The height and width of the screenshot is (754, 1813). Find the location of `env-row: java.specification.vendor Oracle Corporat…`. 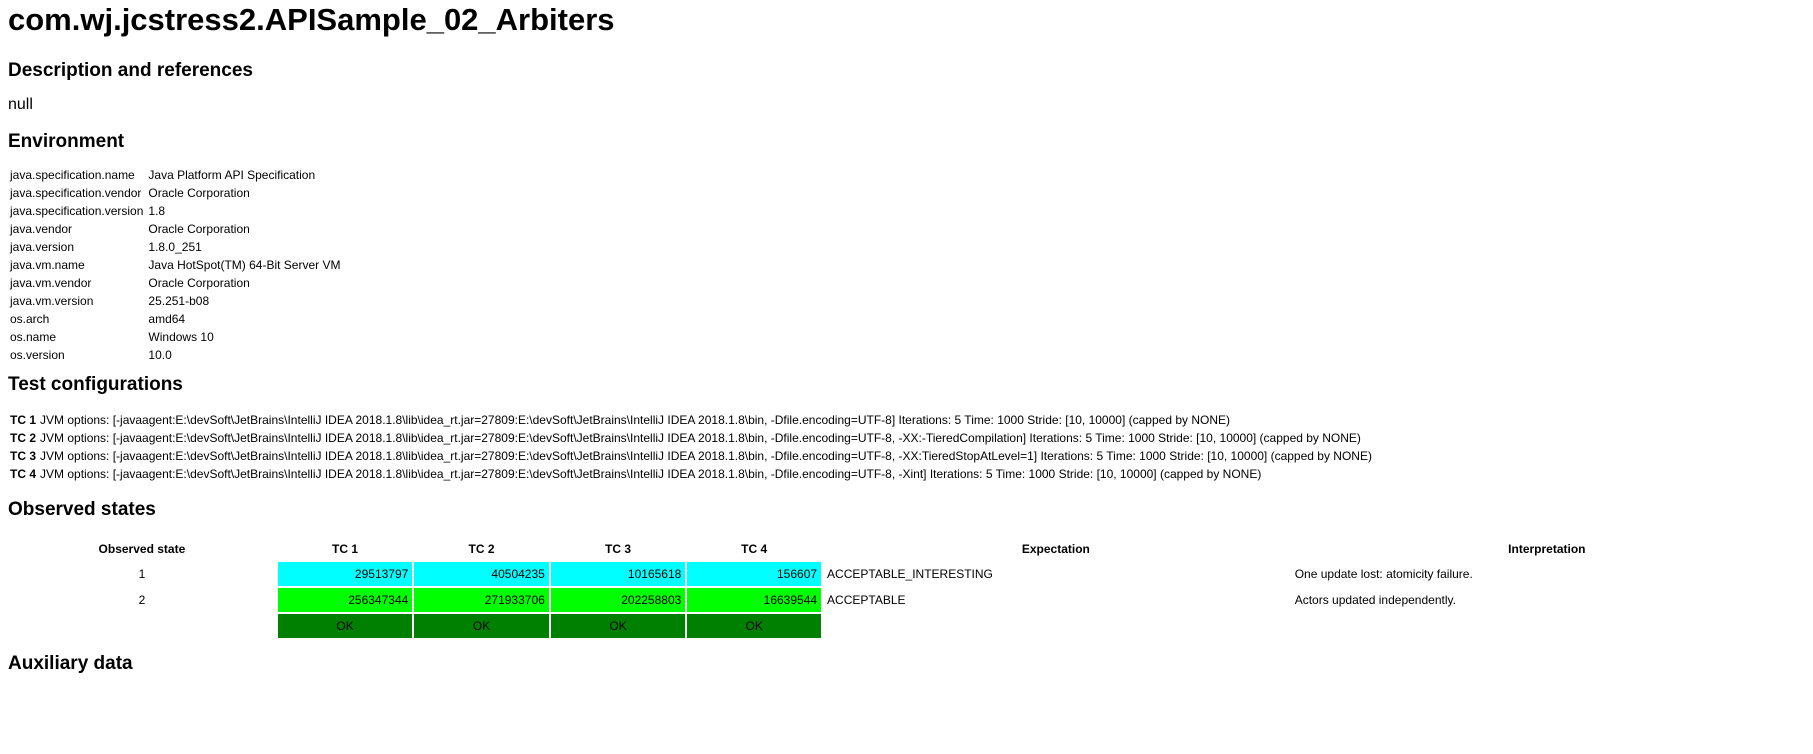

env-row: java.specification.vendor Oracle Corporat… is located at coordinates (175, 193).